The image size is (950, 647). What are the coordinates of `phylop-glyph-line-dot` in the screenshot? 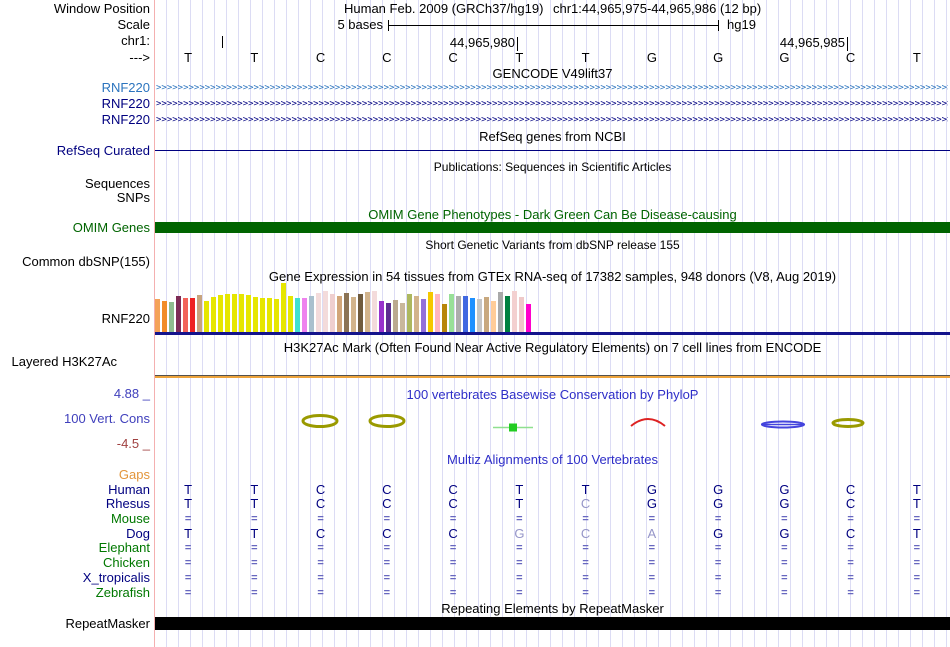 It's located at (513, 427).